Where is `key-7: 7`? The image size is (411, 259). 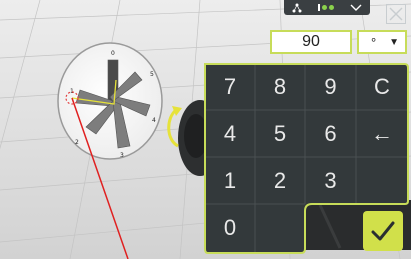 key-7: 7 is located at coordinates (230, 87).